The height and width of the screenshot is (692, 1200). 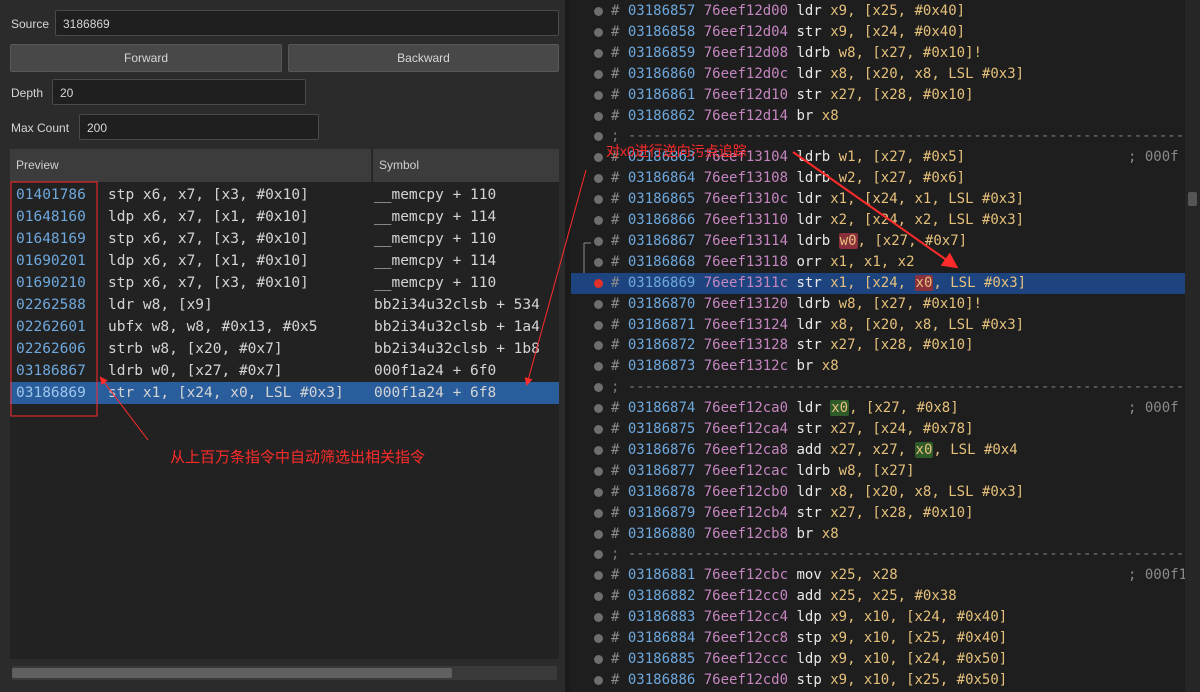 What do you see at coordinates (466, 165) in the screenshot?
I see `column-header-symbol: Symbol` at bounding box center [466, 165].